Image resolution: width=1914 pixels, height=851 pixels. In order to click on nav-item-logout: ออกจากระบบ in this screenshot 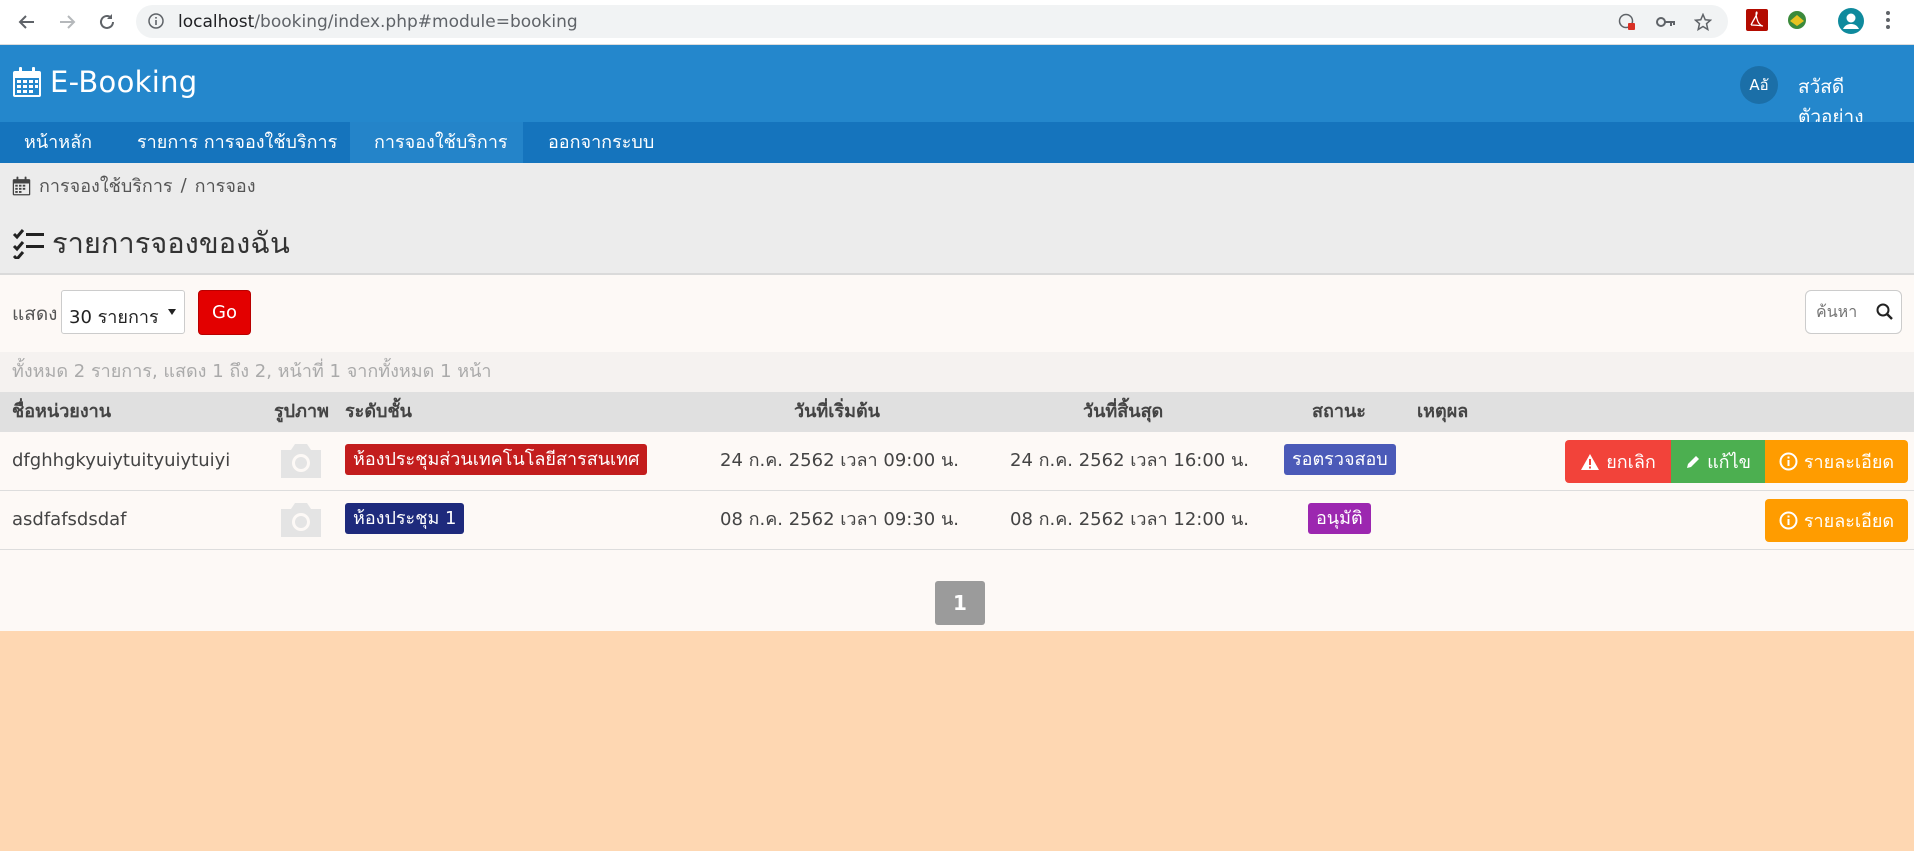, I will do `click(601, 142)`.